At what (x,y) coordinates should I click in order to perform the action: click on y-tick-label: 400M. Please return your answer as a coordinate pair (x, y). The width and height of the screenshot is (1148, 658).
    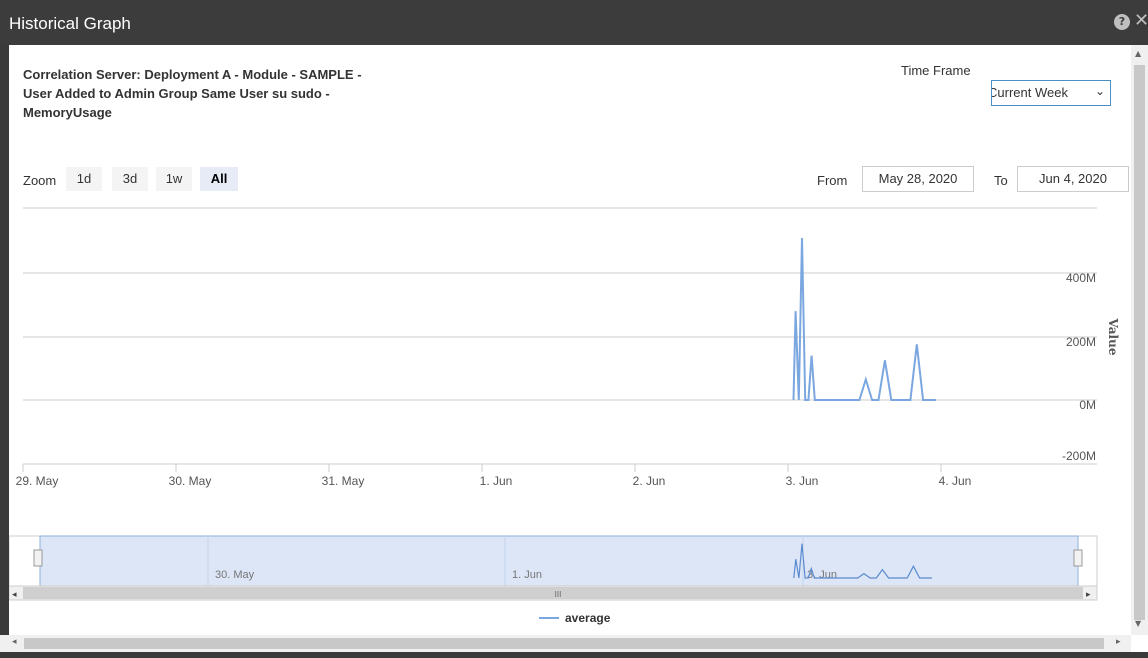
    Looking at the image, I should click on (1081, 278).